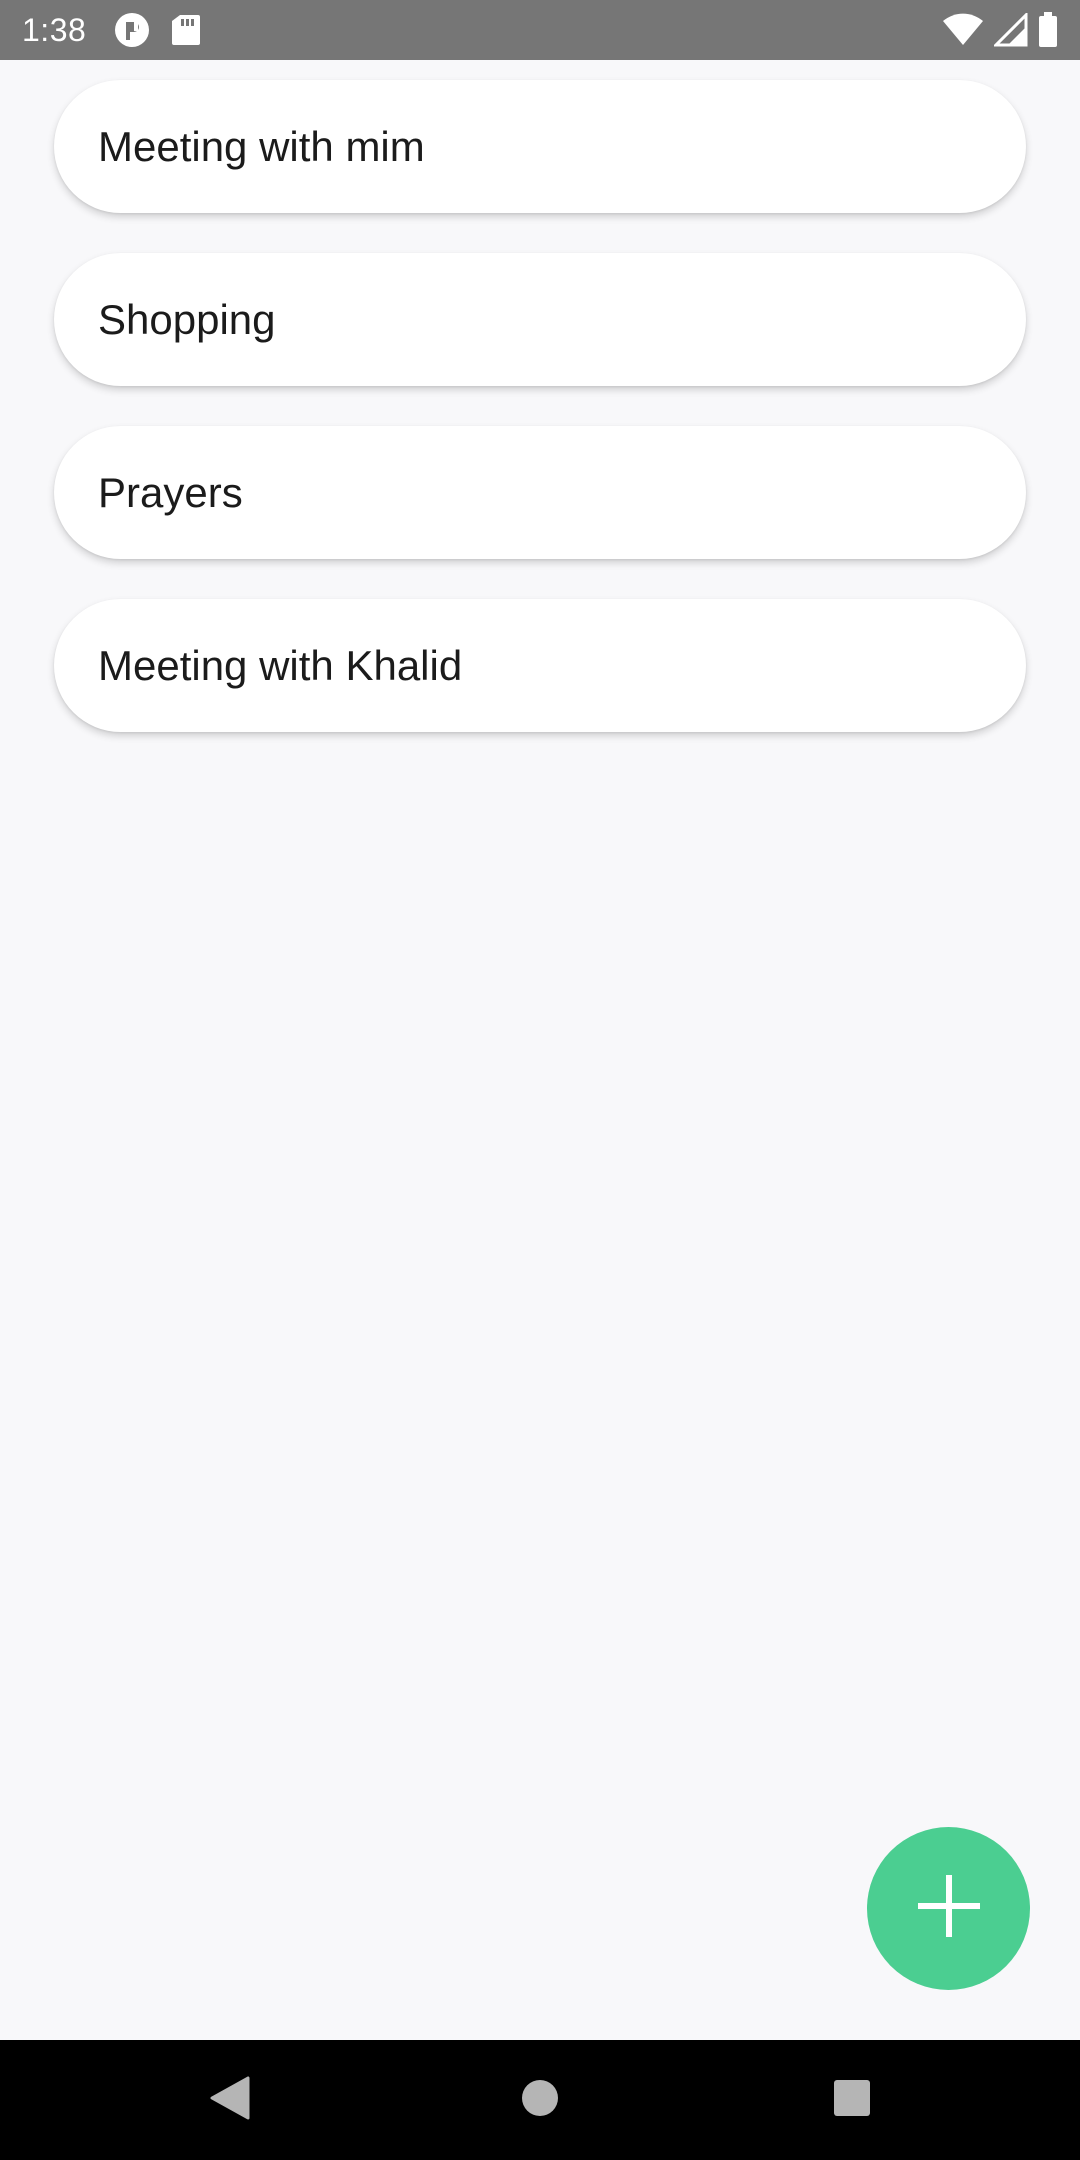 The height and width of the screenshot is (2160, 1080). I want to click on status-right-icons, so click(1000, 30).